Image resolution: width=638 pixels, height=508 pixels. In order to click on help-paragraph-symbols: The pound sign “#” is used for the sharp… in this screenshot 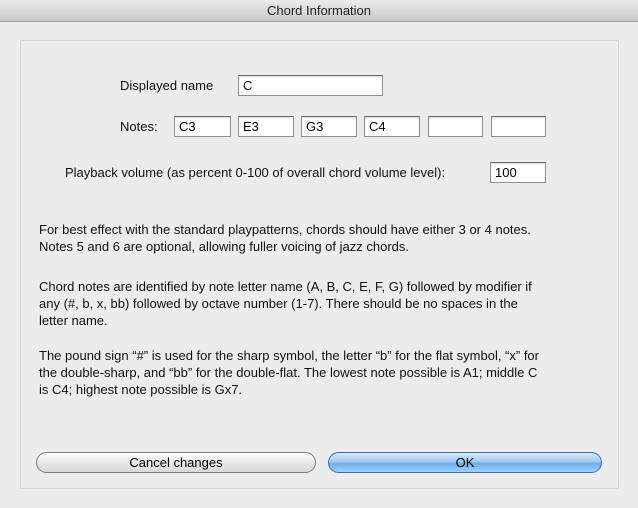, I will do `click(319, 372)`.